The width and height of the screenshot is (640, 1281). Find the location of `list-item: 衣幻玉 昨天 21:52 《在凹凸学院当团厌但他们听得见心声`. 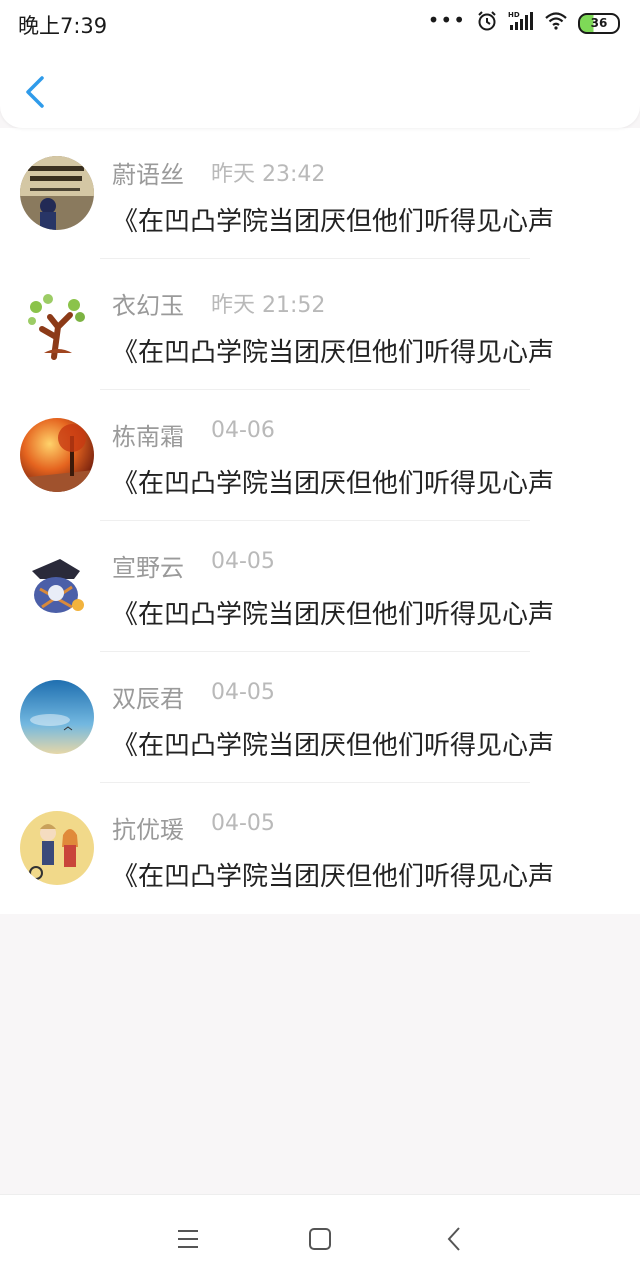

list-item: 衣幻玉 昨天 21:52 《在凹凸学院当团厌但他们听得见心声 is located at coordinates (320, 324).